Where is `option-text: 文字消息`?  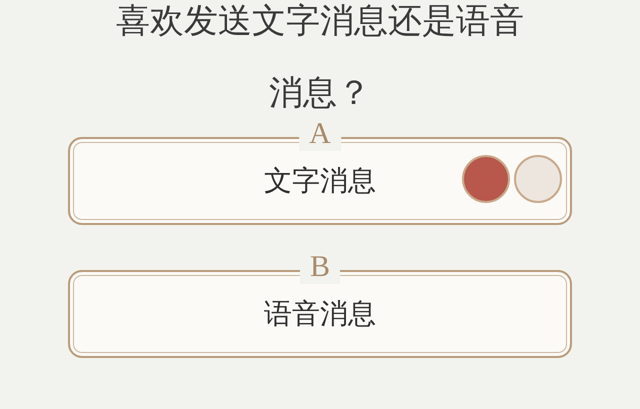
option-text: 文字消息 is located at coordinates (320, 181).